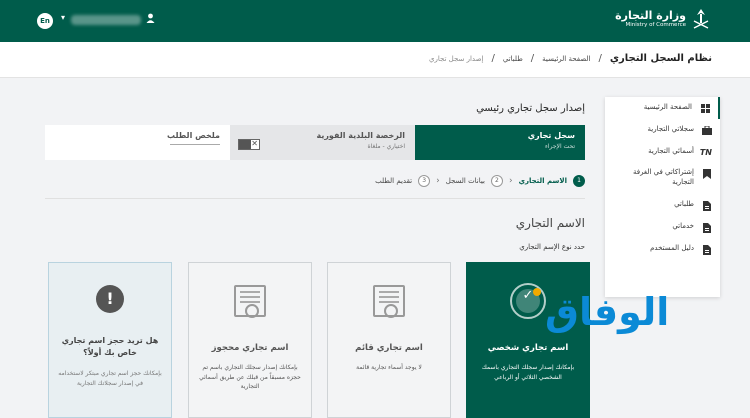 Image resolution: width=750 pixels, height=418 pixels. I want to click on site-watermark: الوفاق, so click(607, 312).